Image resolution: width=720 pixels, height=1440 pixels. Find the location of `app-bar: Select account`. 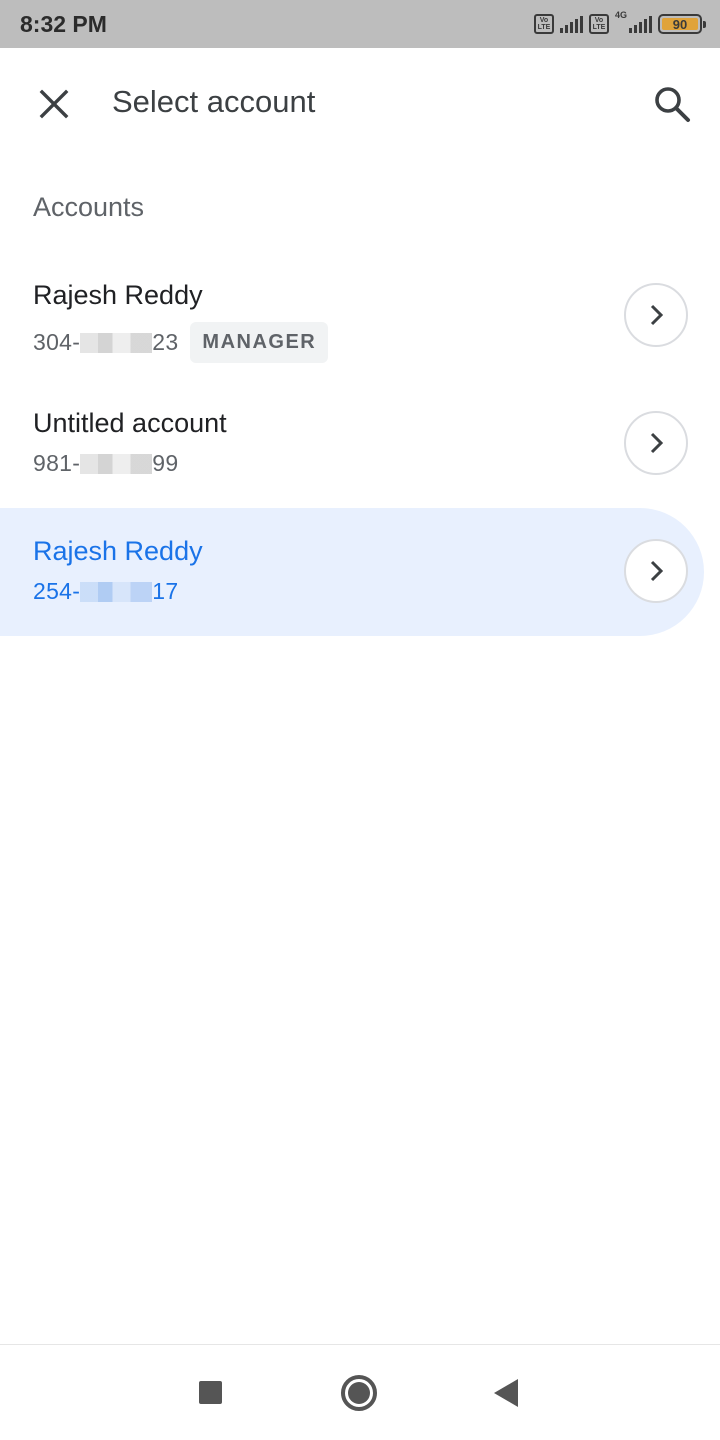

app-bar: Select account is located at coordinates (360, 104).